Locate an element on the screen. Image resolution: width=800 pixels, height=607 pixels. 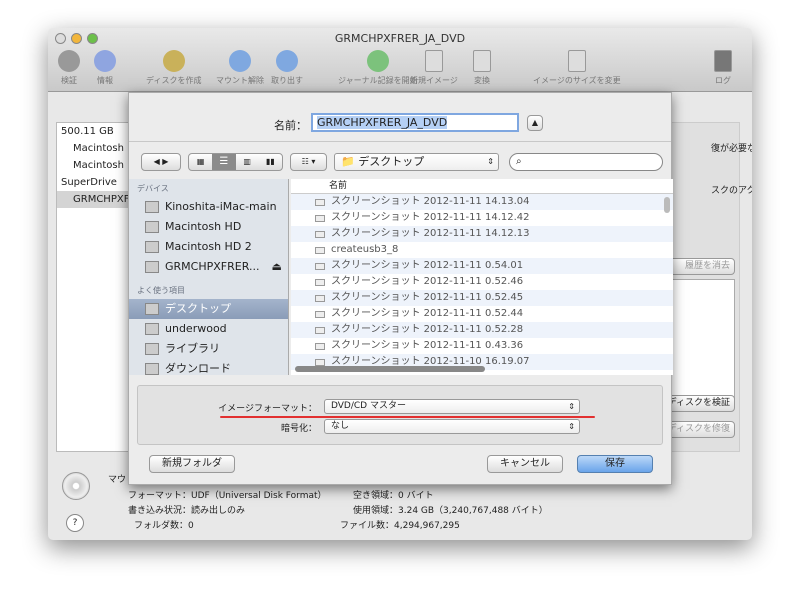
sidebar-device: GRMCHPXFRER... ⏏ is located at coordinates (208, 267).